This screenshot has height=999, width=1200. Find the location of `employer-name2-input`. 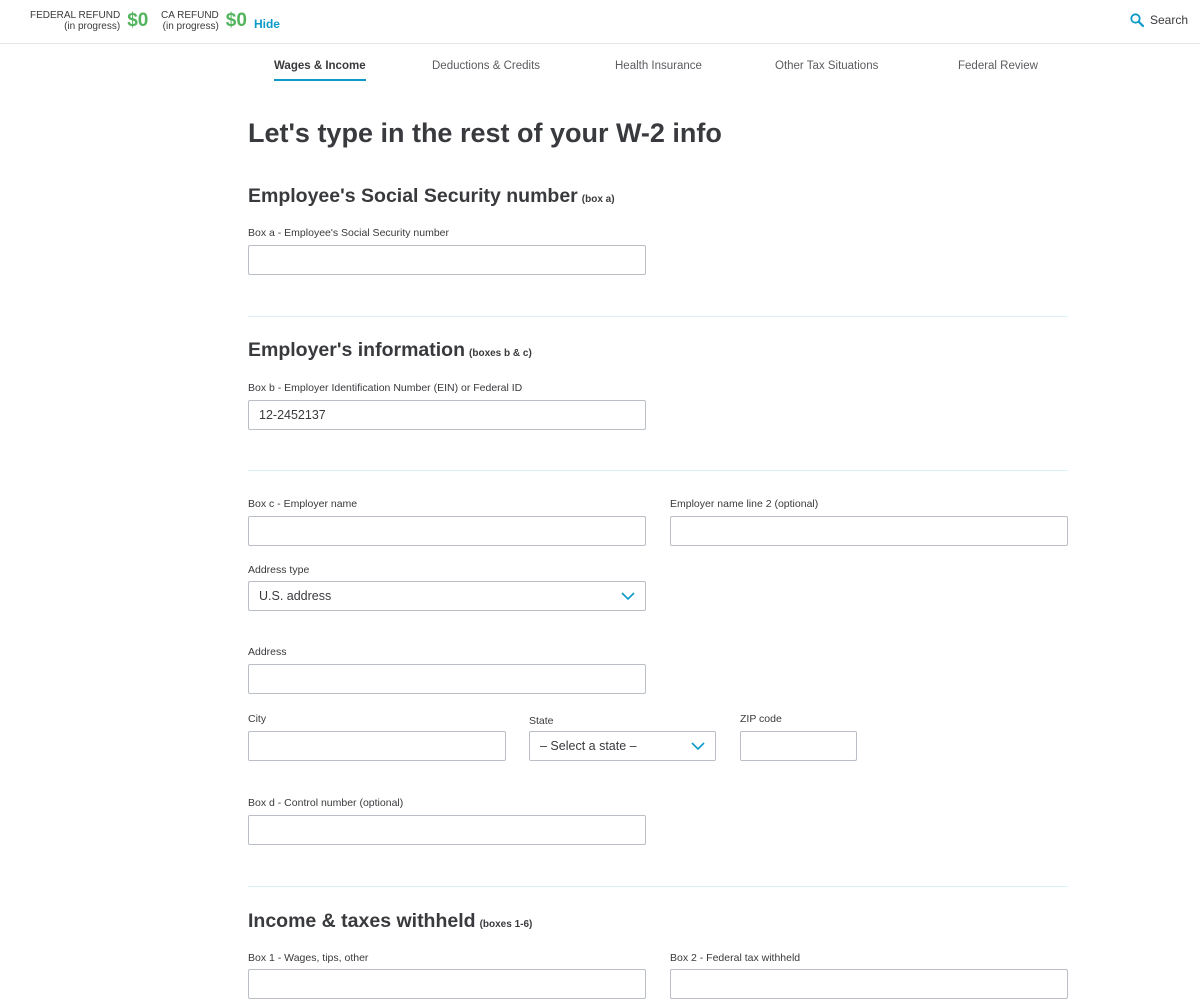

employer-name2-input is located at coordinates (869, 531).